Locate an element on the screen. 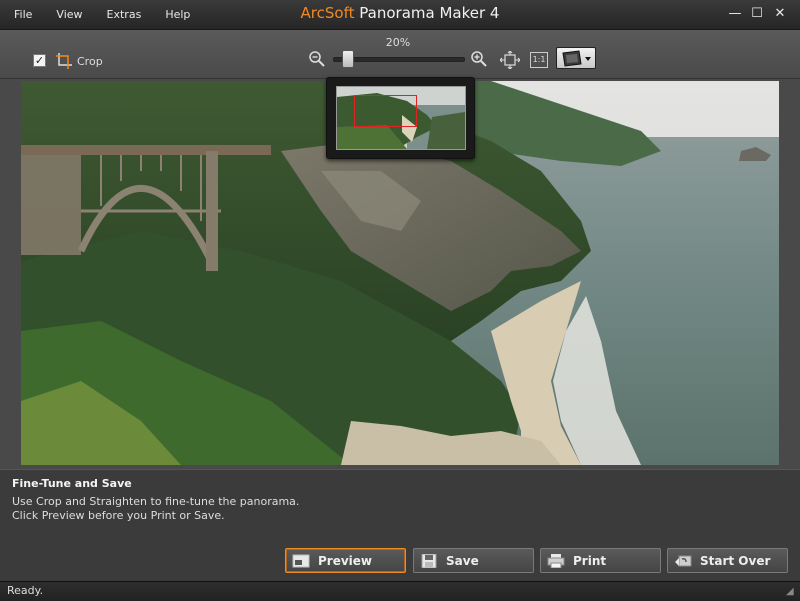 The image size is (800, 601). start-over-button: Start Over is located at coordinates (727, 560).